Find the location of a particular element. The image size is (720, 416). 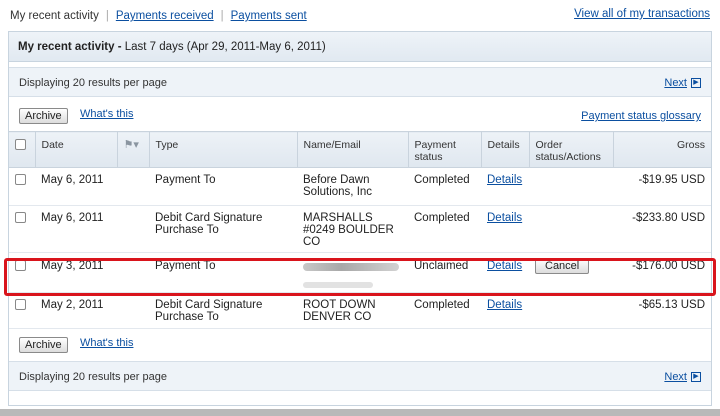

archive-button: Archive is located at coordinates (43, 116).